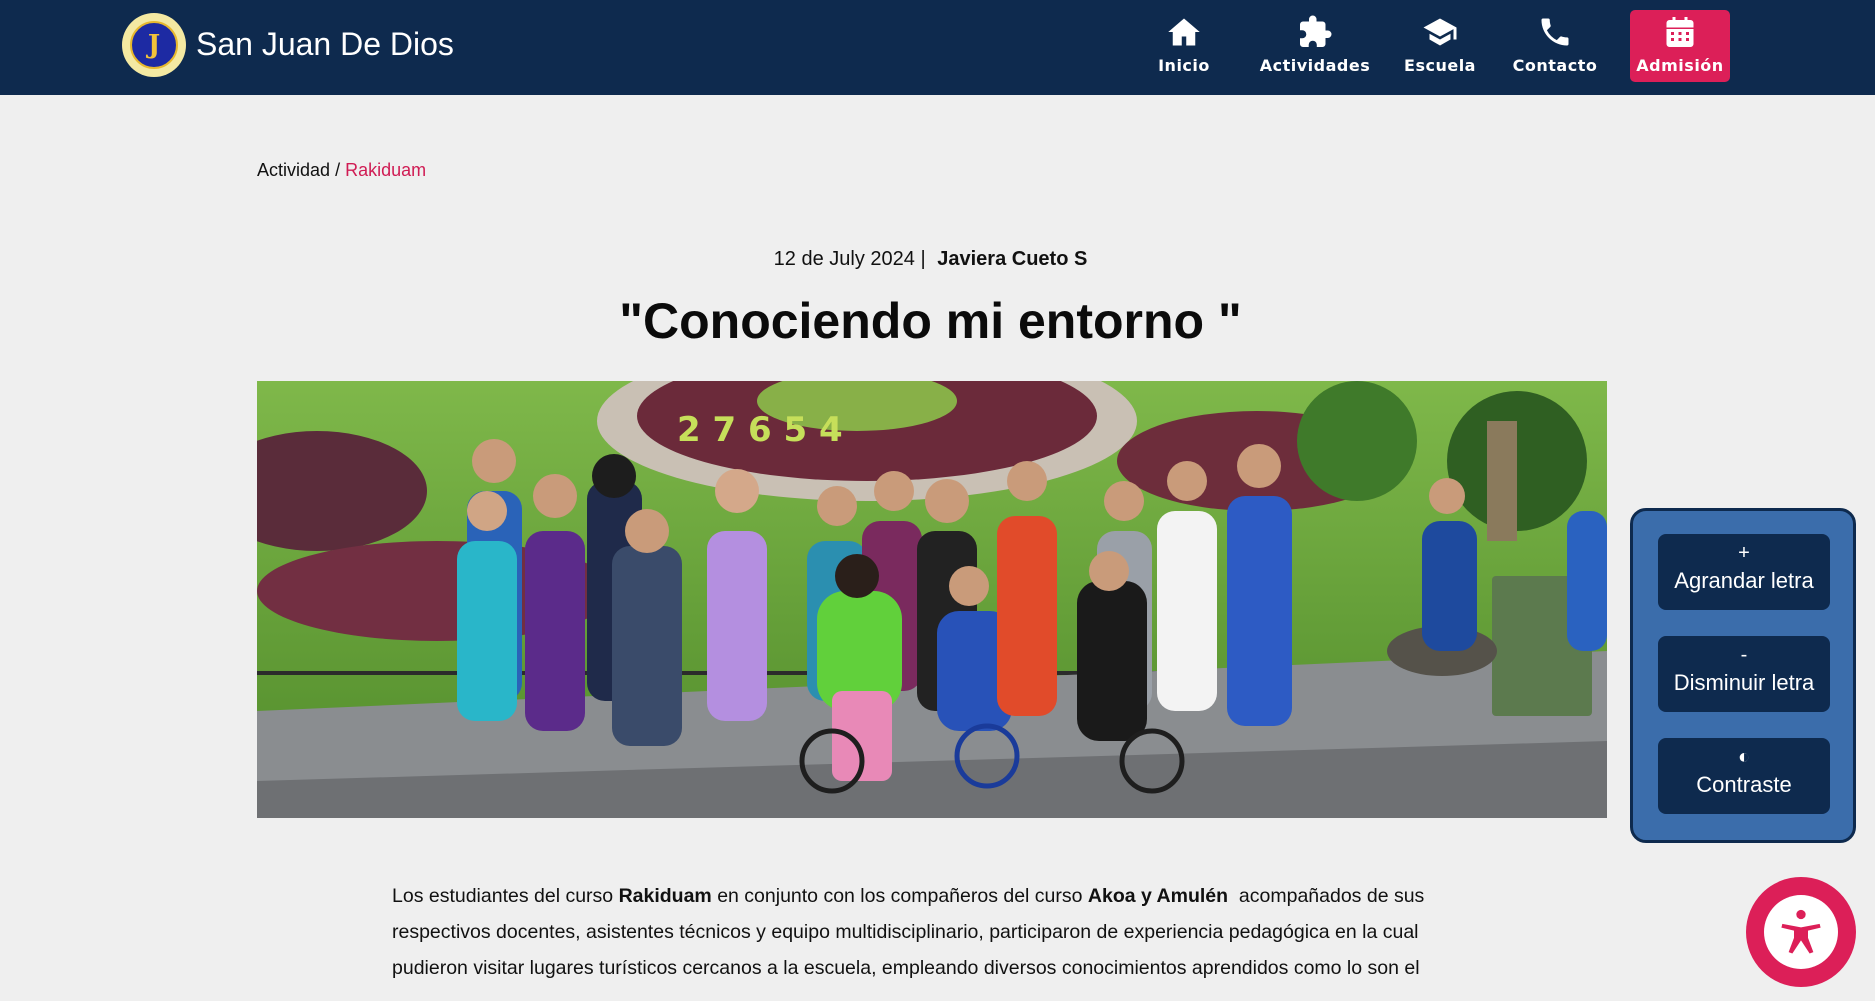 This screenshot has width=1875, height=1001. What do you see at coordinates (1316, 31) in the screenshot?
I see `puzzle-icon` at bounding box center [1316, 31].